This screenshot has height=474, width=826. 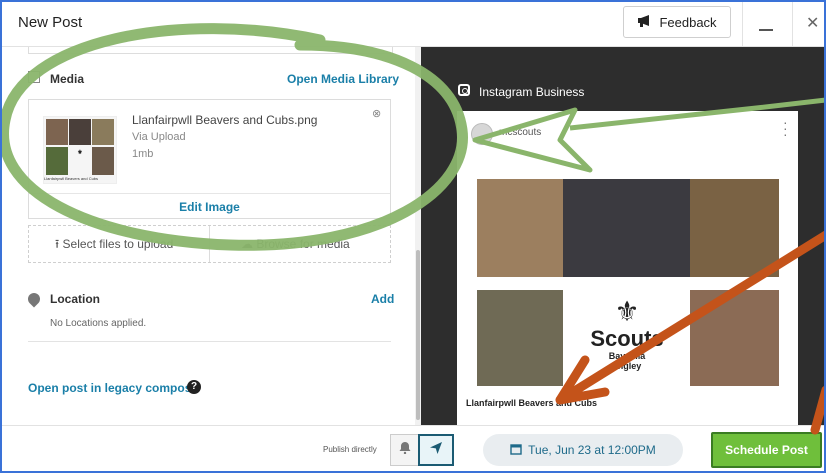 What do you see at coordinates (532, 92) in the screenshot?
I see `network-label: Instagram Business` at bounding box center [532, 92].